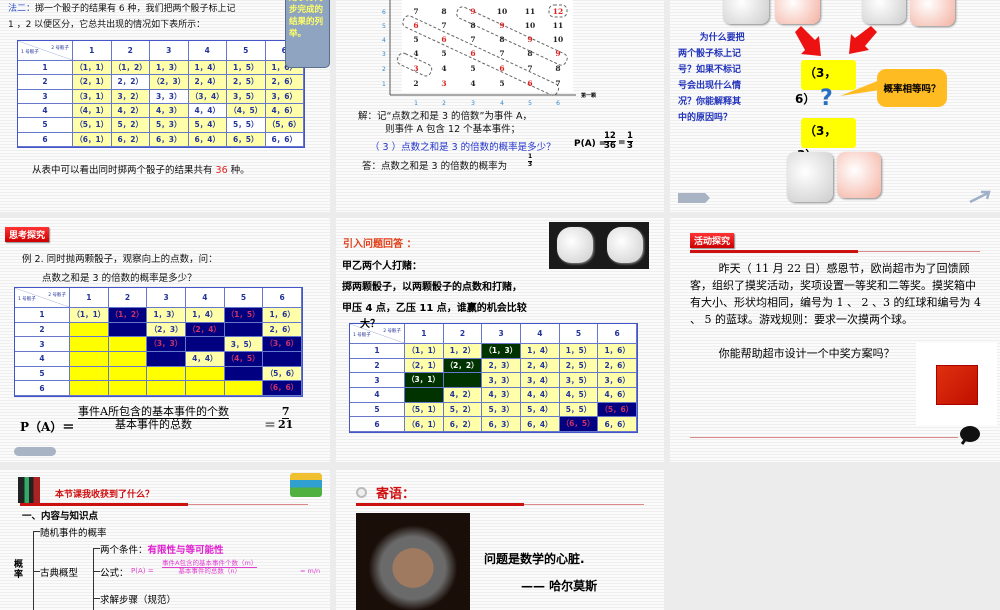 The width and height of the screenshot is (1000, 610). I want to click on x-tick-label: 2, so click(444, 103).